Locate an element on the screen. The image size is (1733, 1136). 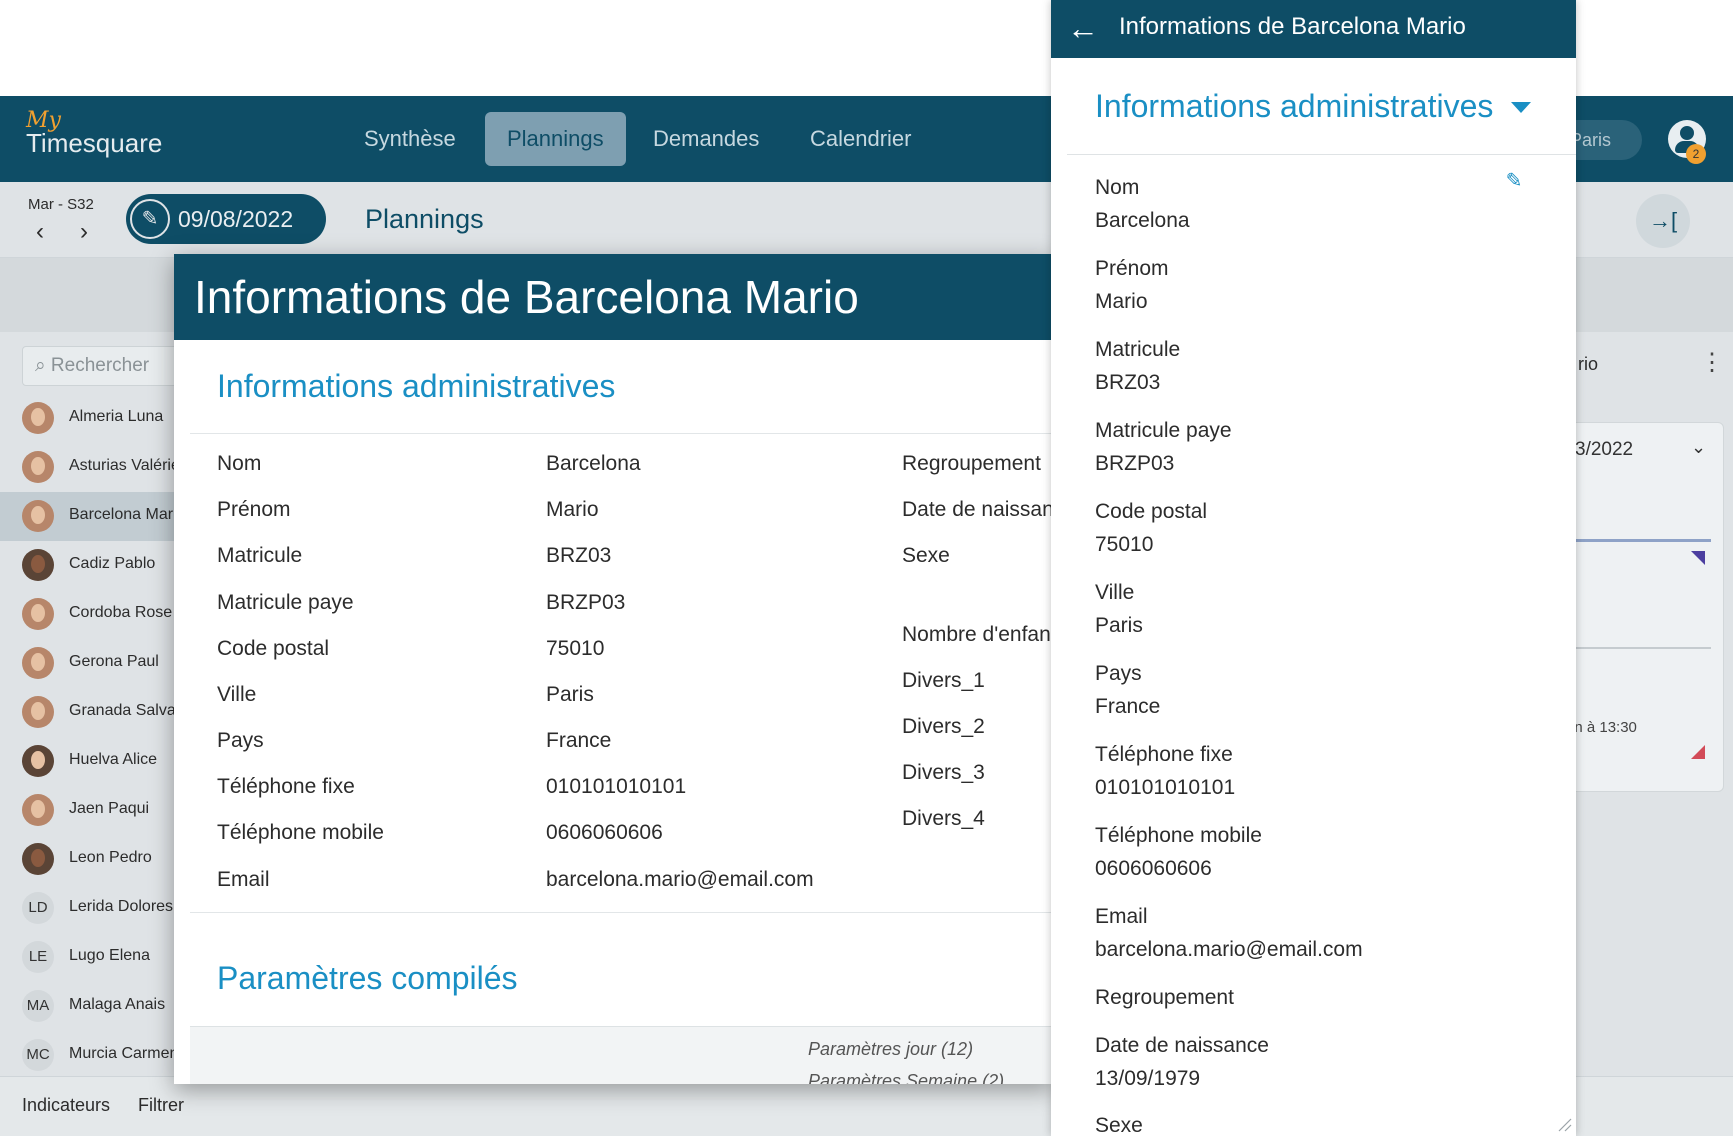
panel-field-value: BRZ03 is located at coordinates (1128, 382).